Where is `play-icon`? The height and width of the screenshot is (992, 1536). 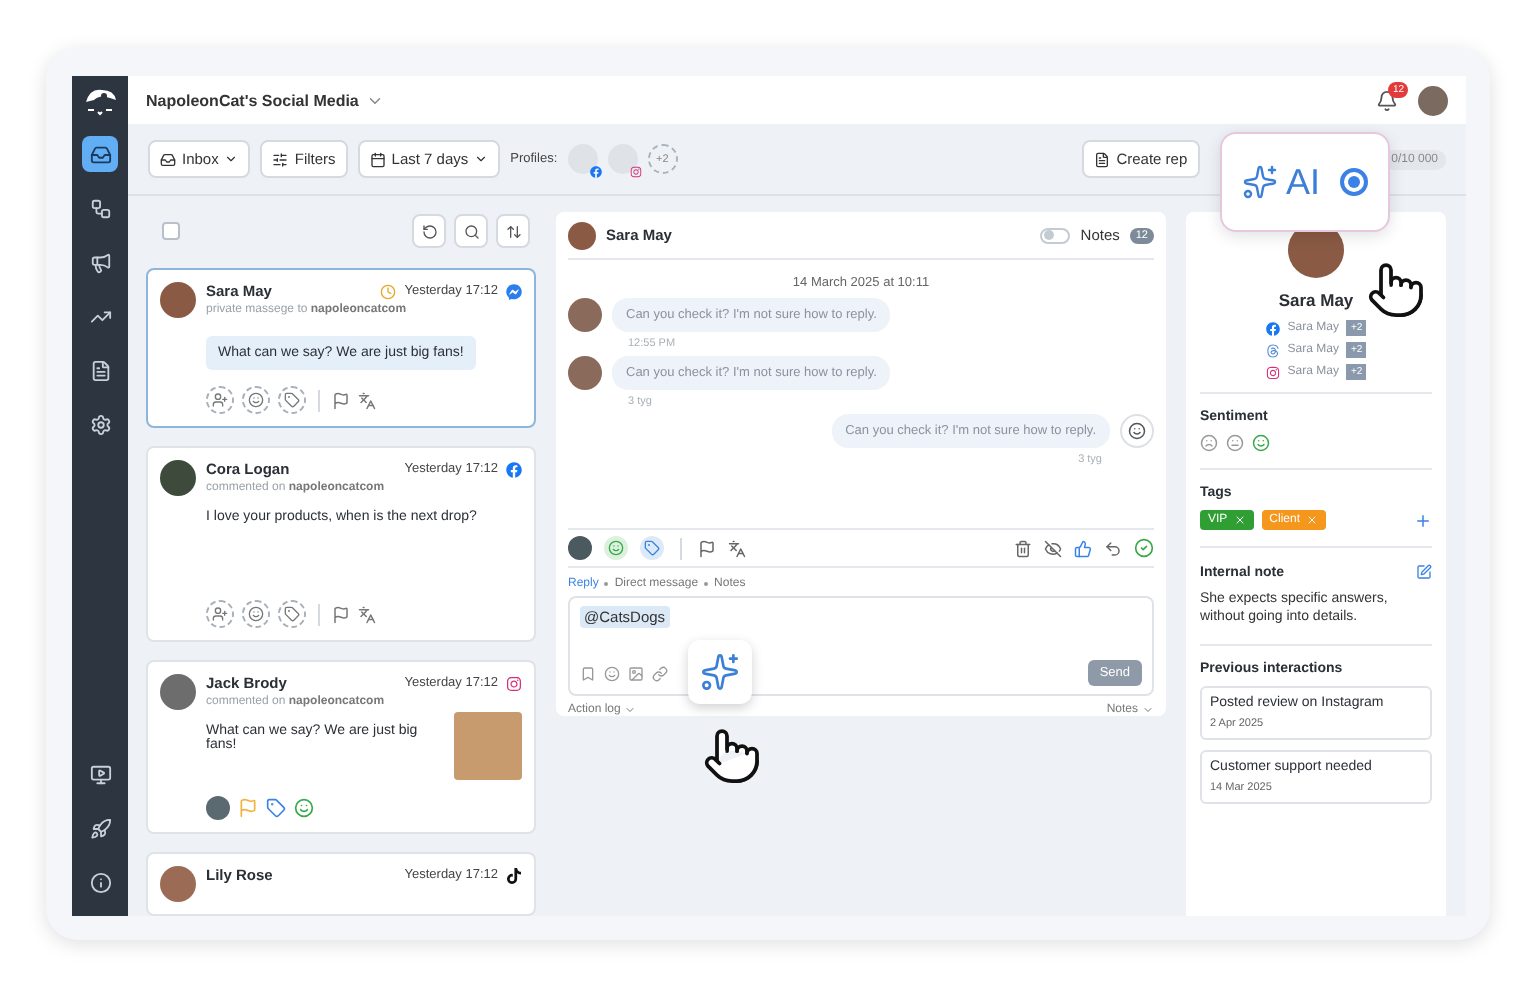 play-icon is located at coordinates (100, 774).